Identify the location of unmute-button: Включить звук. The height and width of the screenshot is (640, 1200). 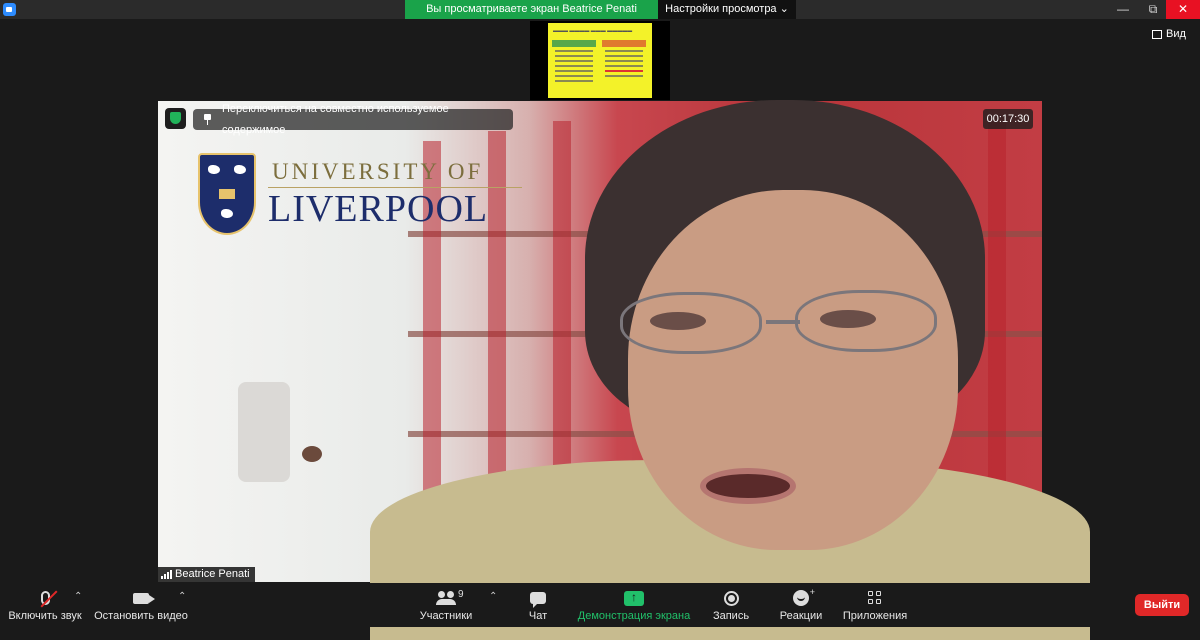
(45, 605).